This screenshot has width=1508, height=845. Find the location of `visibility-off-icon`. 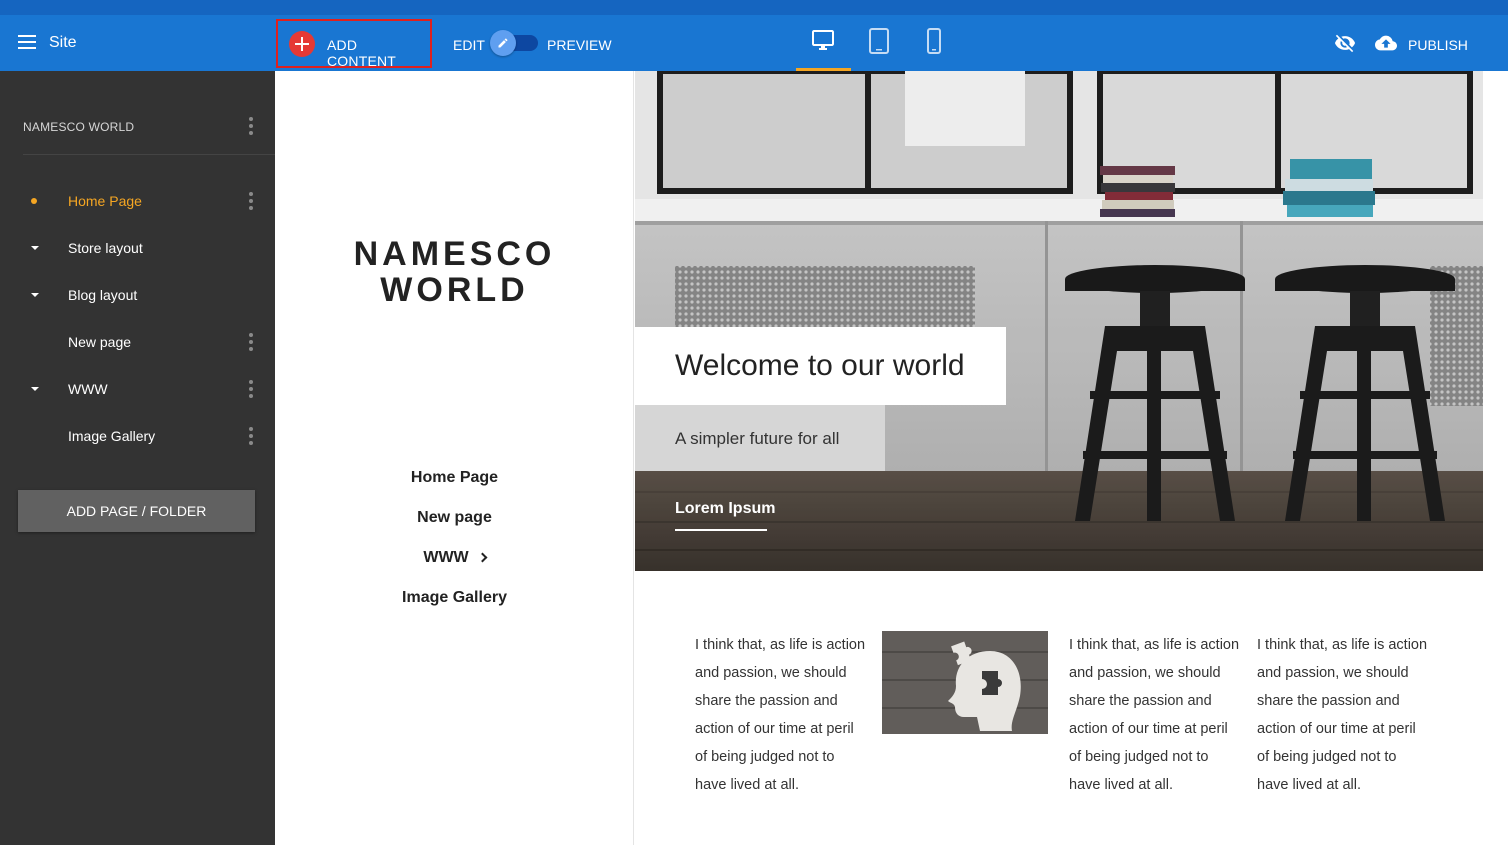

visibility-off-icon is located at coordinates (1345, 45).